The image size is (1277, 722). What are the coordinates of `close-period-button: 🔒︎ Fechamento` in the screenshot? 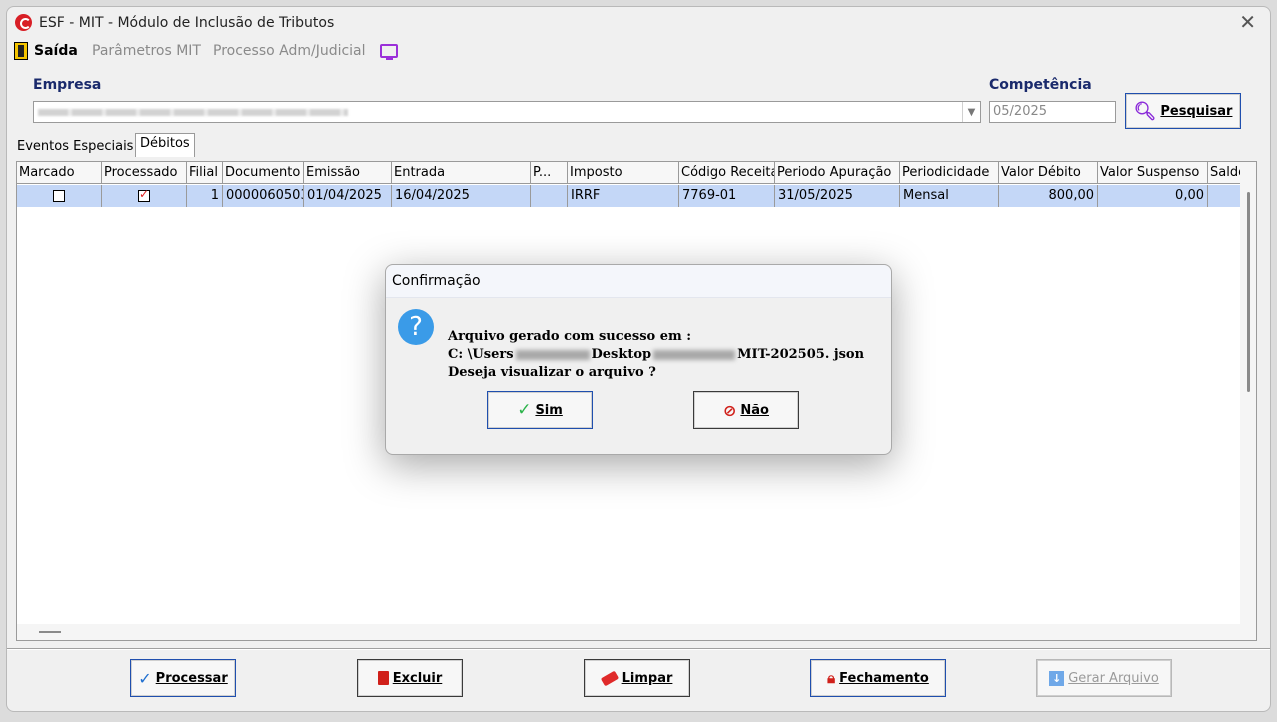 It's located at (878, 678).